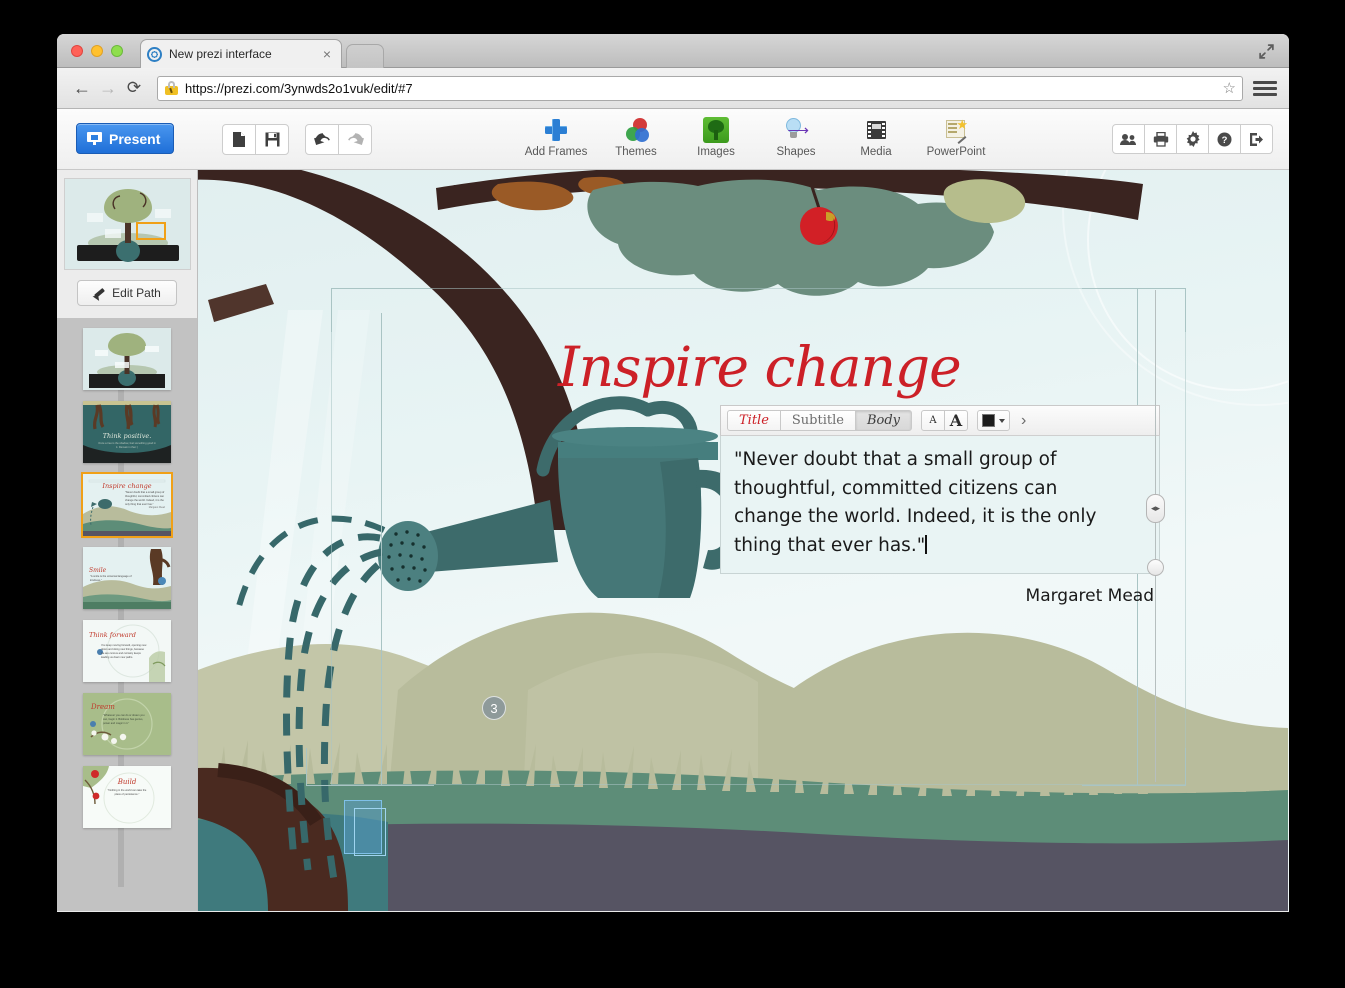 This screenshot has height=988, width=1345. Describe the element at coordinates (117, 51) in the screenshot. I see `window-zoom-button` at that location.